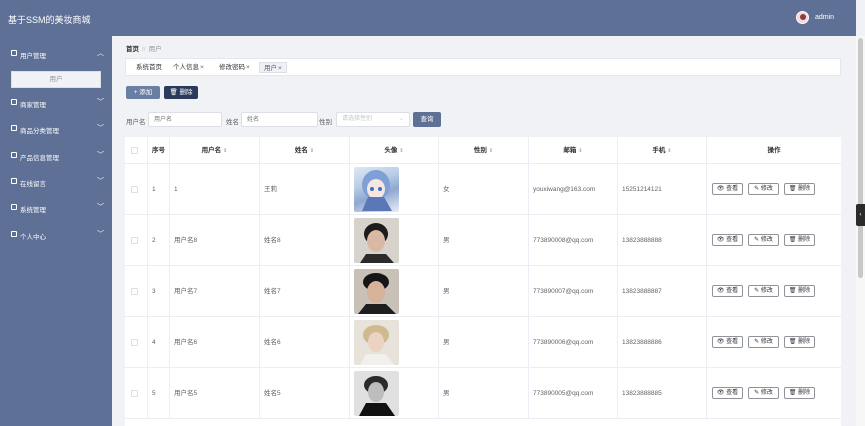 The width and height of the screenshot is (865, 426). What do you see at coordinates (215, 393) in the screenshot?
I see `cell-username: 用户名5` at bounding box center [215, 393].